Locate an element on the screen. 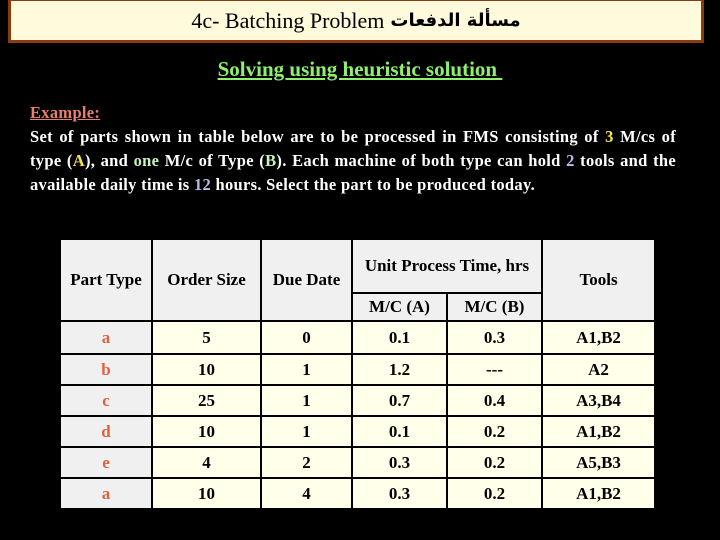 The width and height of the screenshot is (720, 540). header-order-size: Order Size is located at coordinates (206, 281).